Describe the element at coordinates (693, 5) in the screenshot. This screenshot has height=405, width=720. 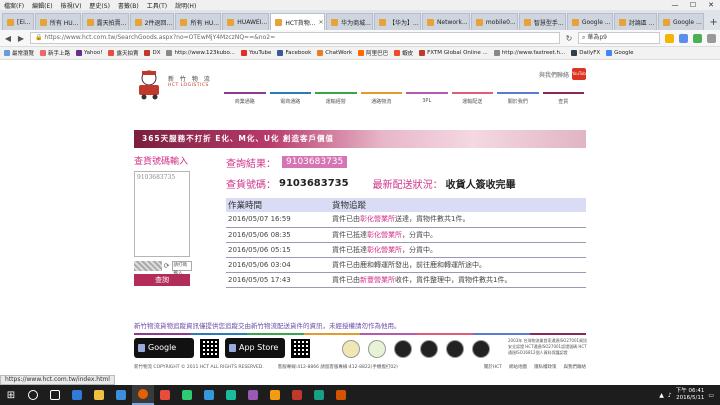
I see `maximize-icon: ☐` at that location.